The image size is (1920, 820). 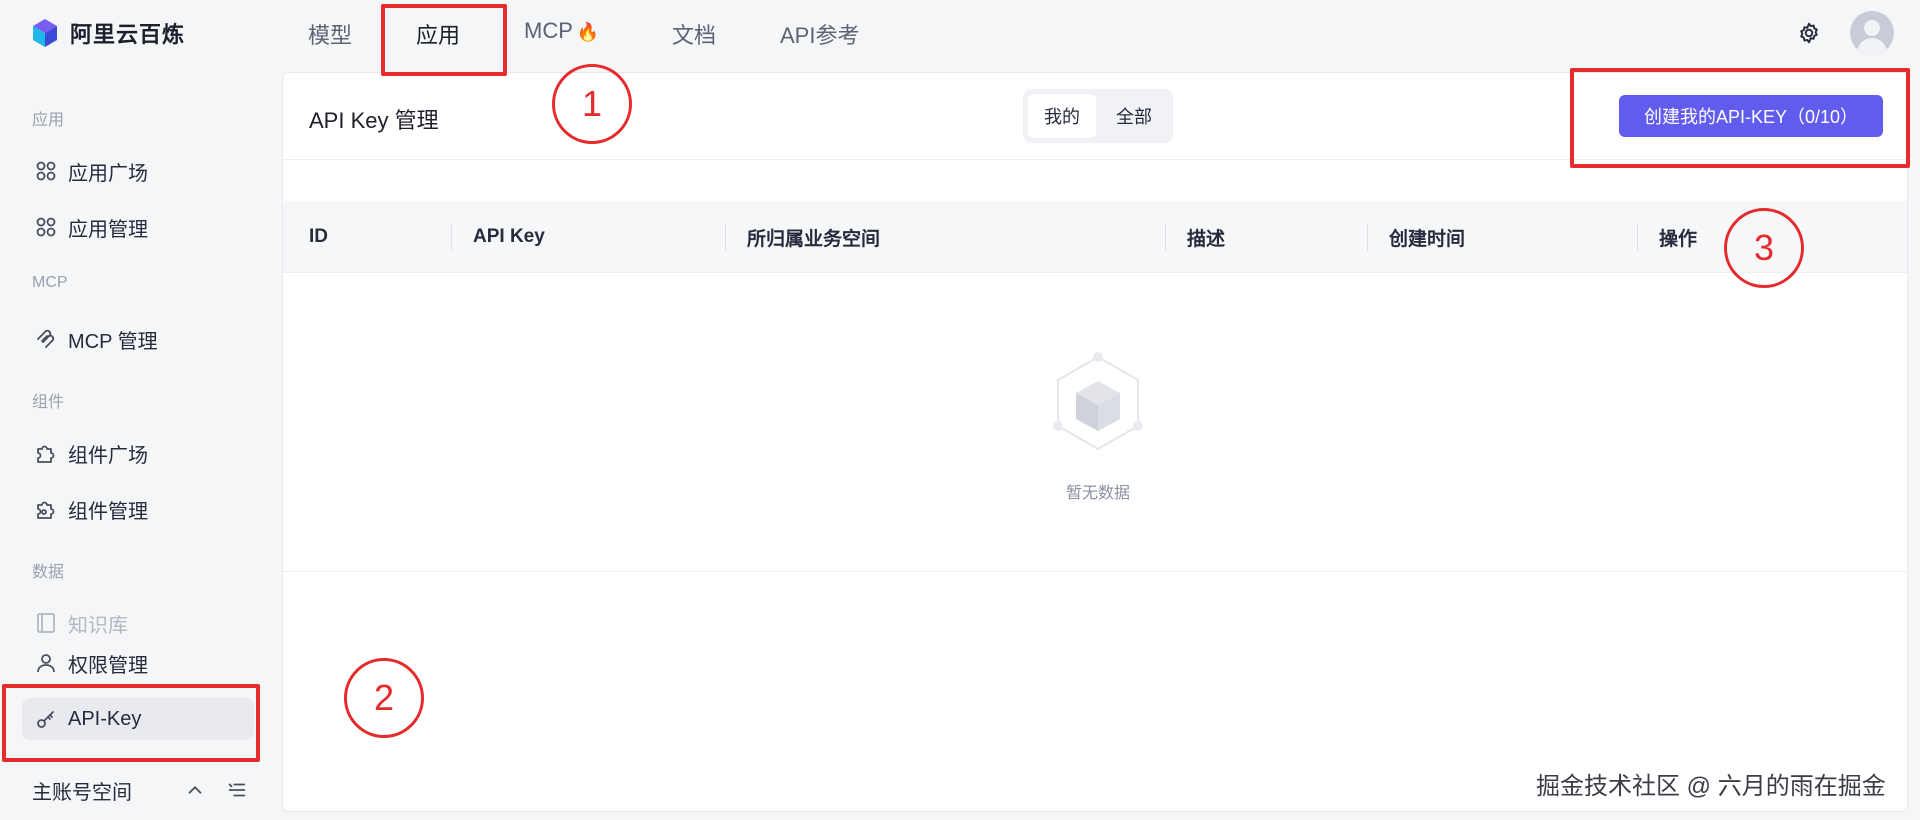 I want to click on table-bottom-border, so click(x=1095, y=571).